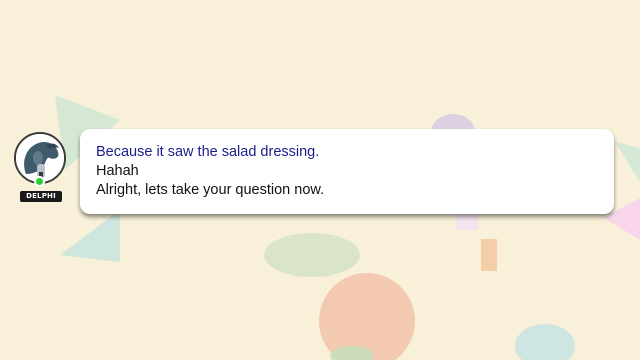  Describe the element at coordinates (367, 316) in the screenshot. I see `bg-shape-circle` at that location.